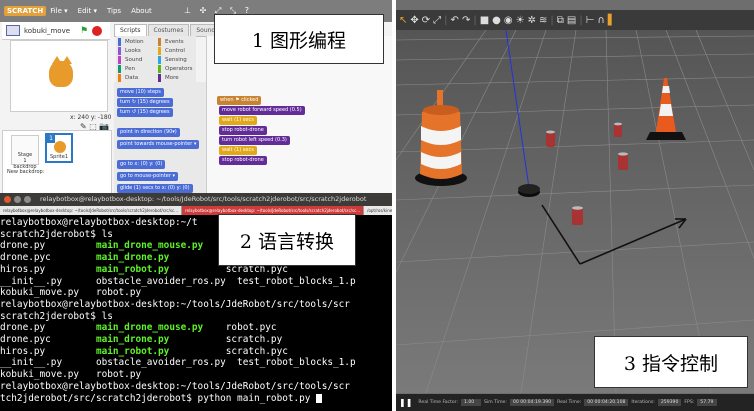 This screenshot has width=754, height=411. What do you see at coordinates (26, 172) in the screenshot?
I see `new-backdrop-label: New backdrop:` at bounding box center [26, 172].